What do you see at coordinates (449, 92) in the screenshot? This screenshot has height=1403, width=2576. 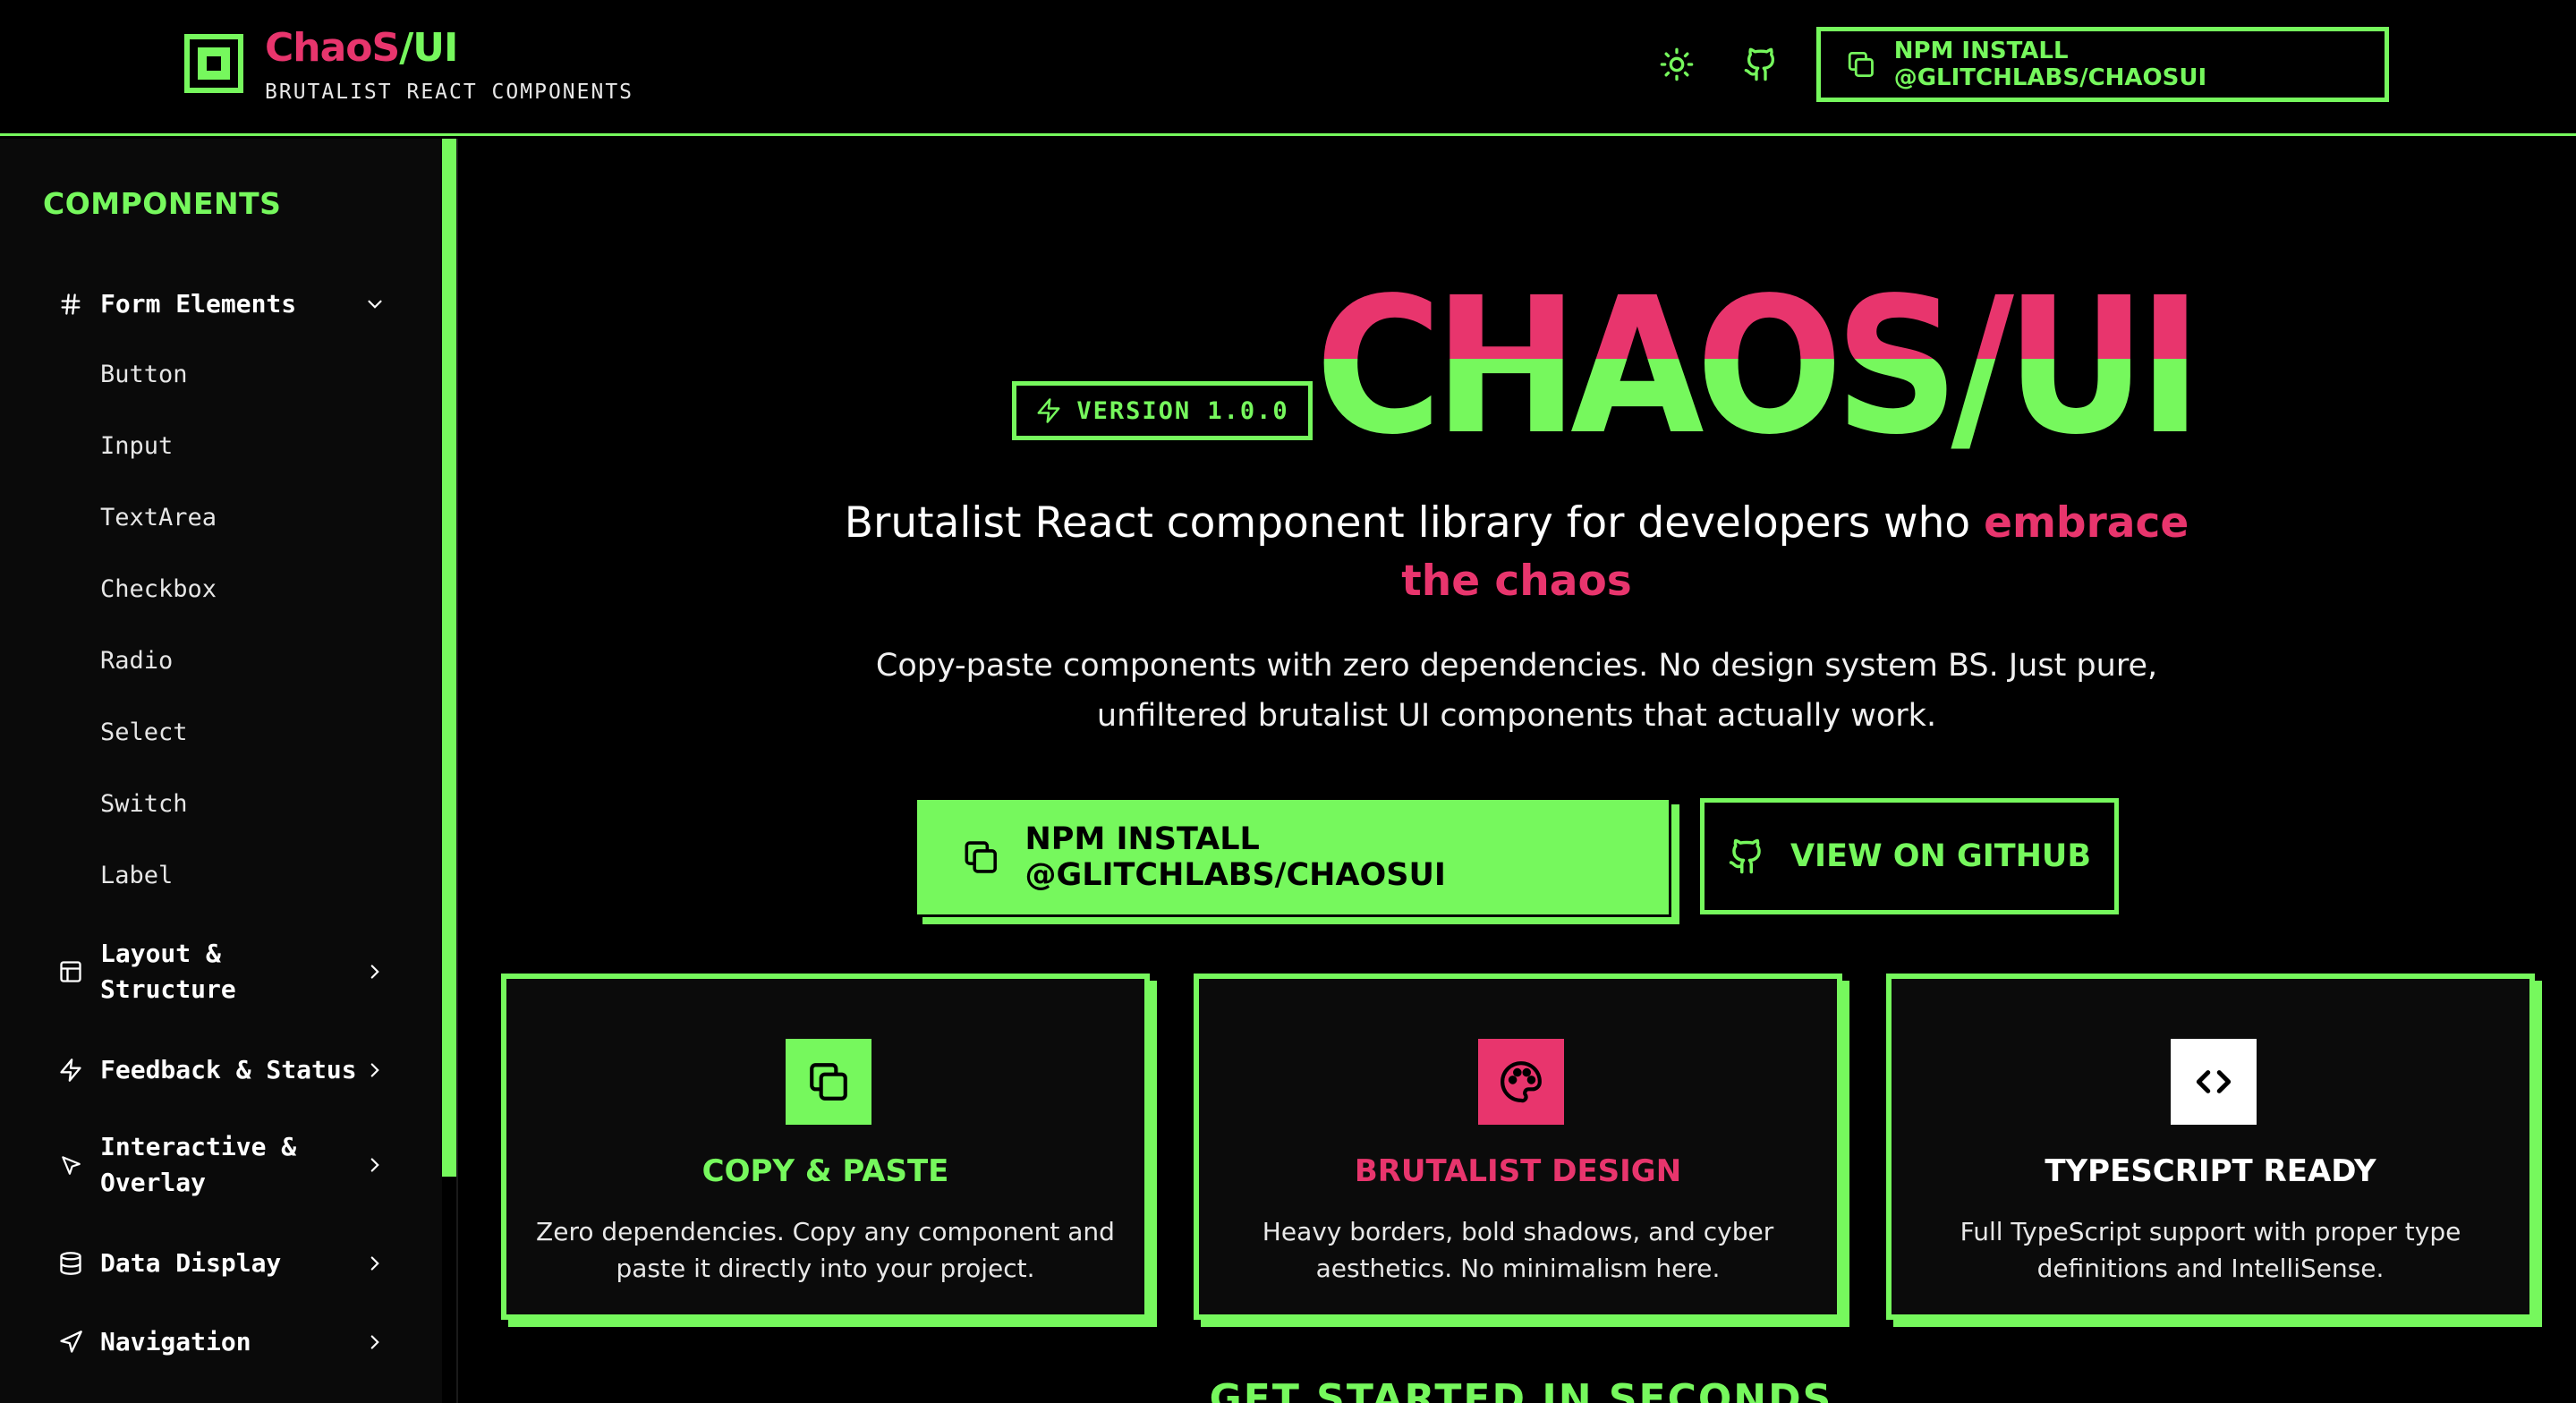 I see `brand-subtitle: BRUTALIST REACT COMPONENTS` at bounding box center [449, 92].